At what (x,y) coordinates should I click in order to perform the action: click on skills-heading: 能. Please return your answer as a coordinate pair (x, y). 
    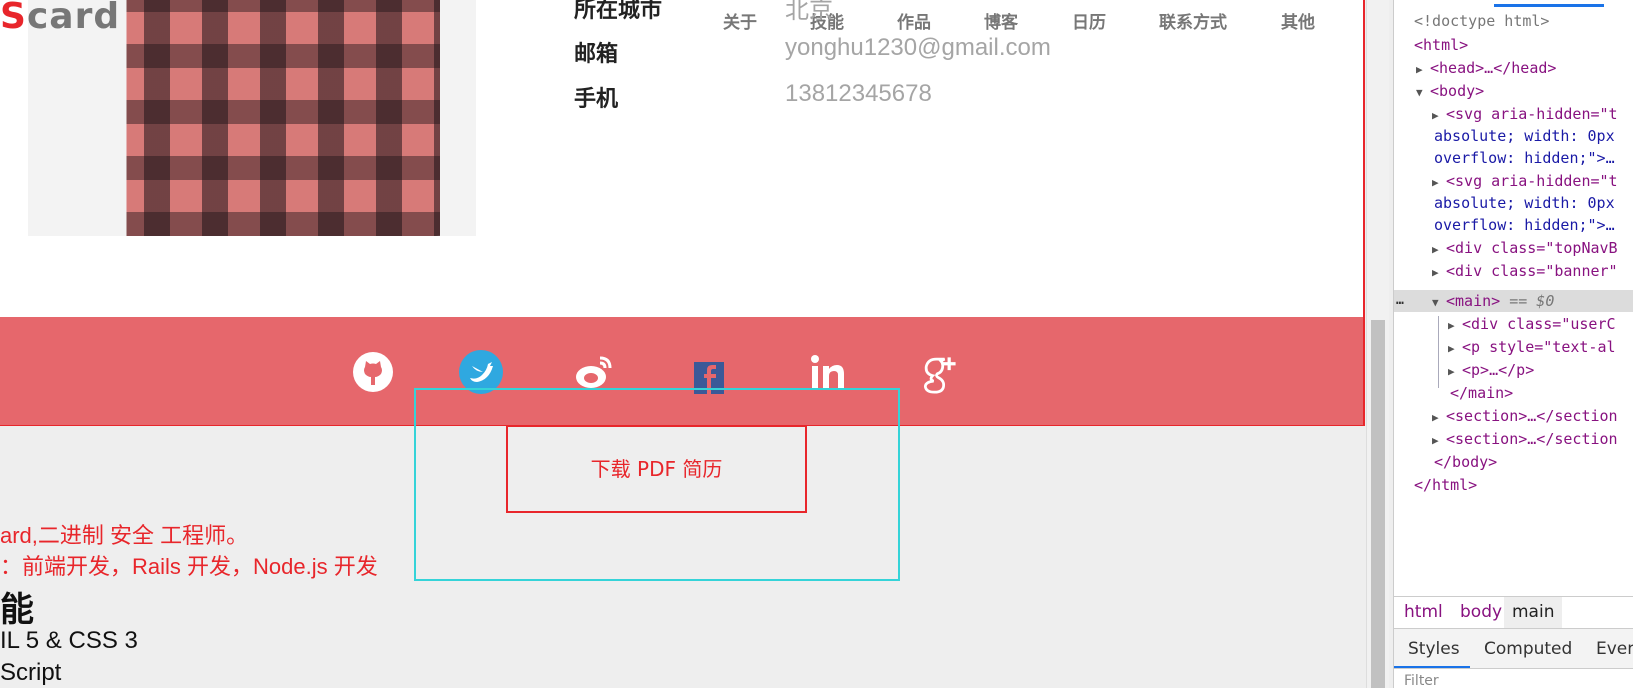
    Looking at the image, I should click on (17, 610).